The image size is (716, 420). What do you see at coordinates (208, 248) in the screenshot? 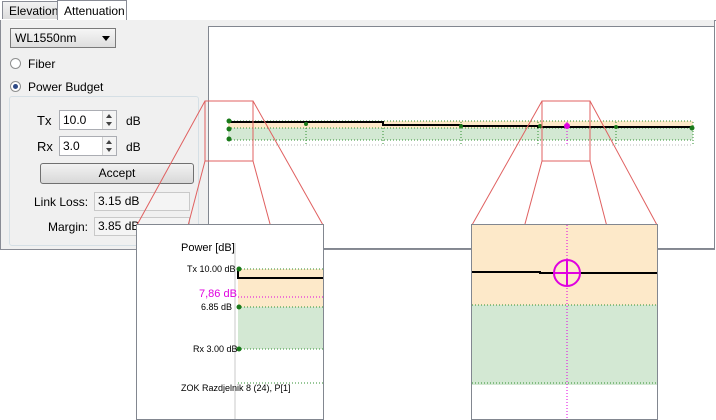
I see `zoom-left-axis-title: Power [dB]` at bounding box center [208, 248].